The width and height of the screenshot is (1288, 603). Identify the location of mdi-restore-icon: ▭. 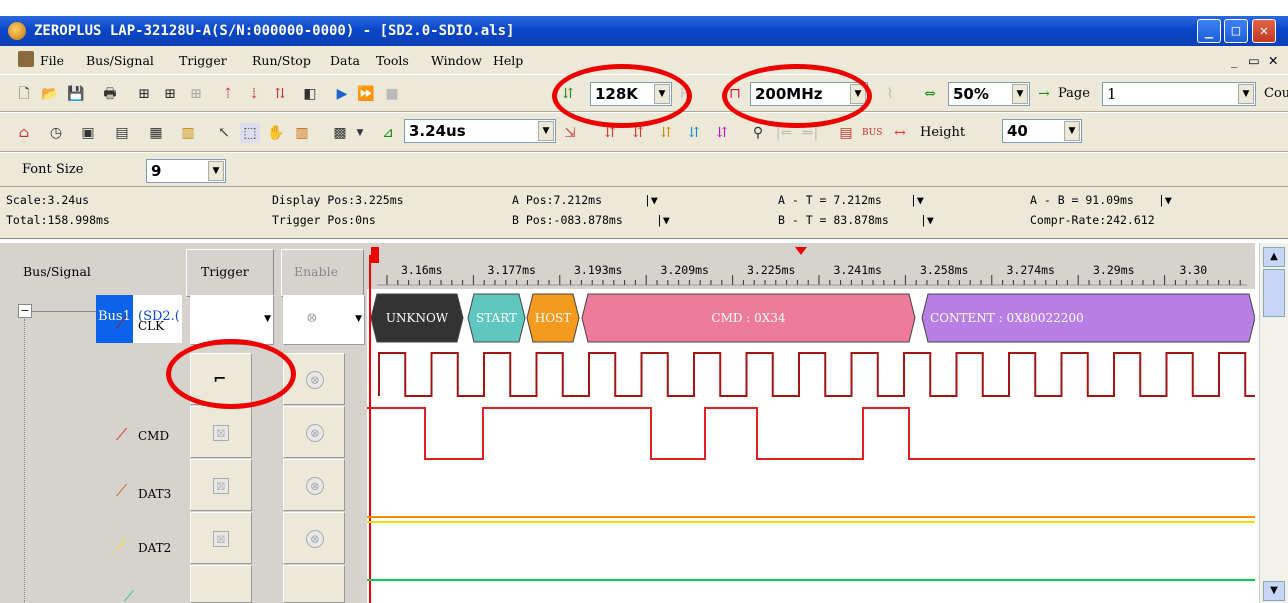
(1254, 60).